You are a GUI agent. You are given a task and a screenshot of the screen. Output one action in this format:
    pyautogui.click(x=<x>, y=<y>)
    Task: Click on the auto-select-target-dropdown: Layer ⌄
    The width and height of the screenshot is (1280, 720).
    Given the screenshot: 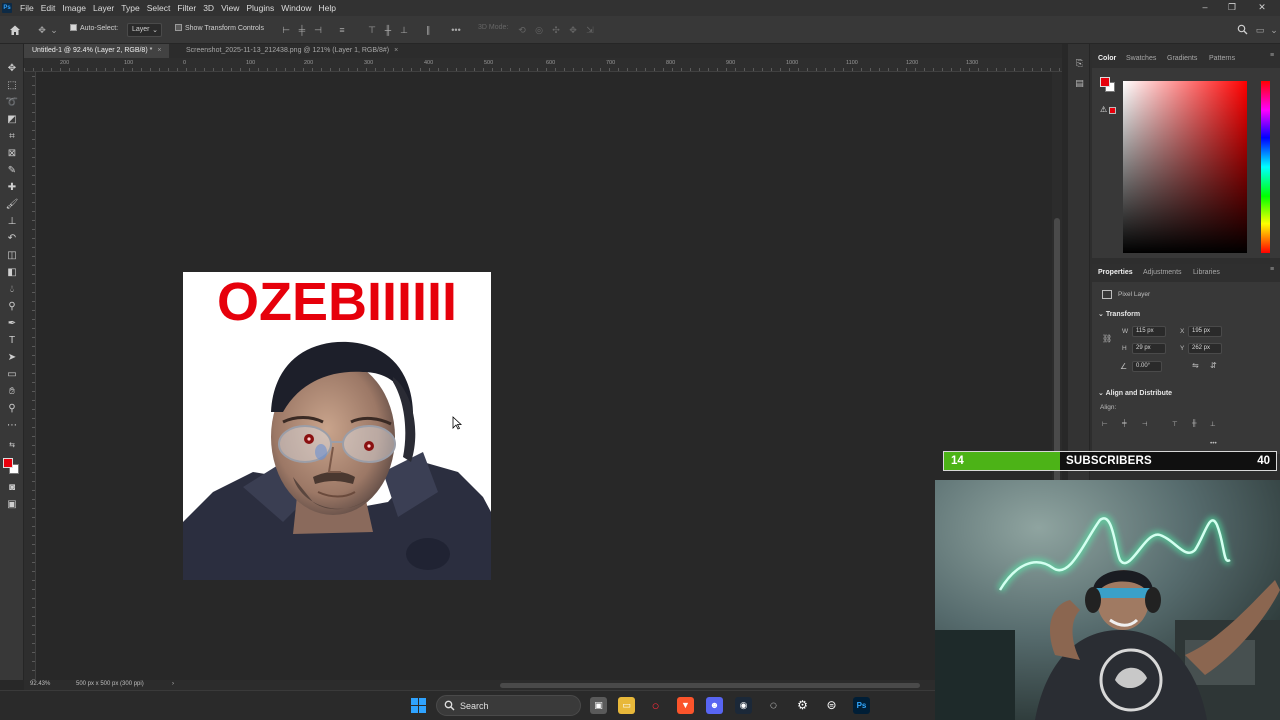 What is the action you would take?
    pyautogui.click(x=144, y=30)
    